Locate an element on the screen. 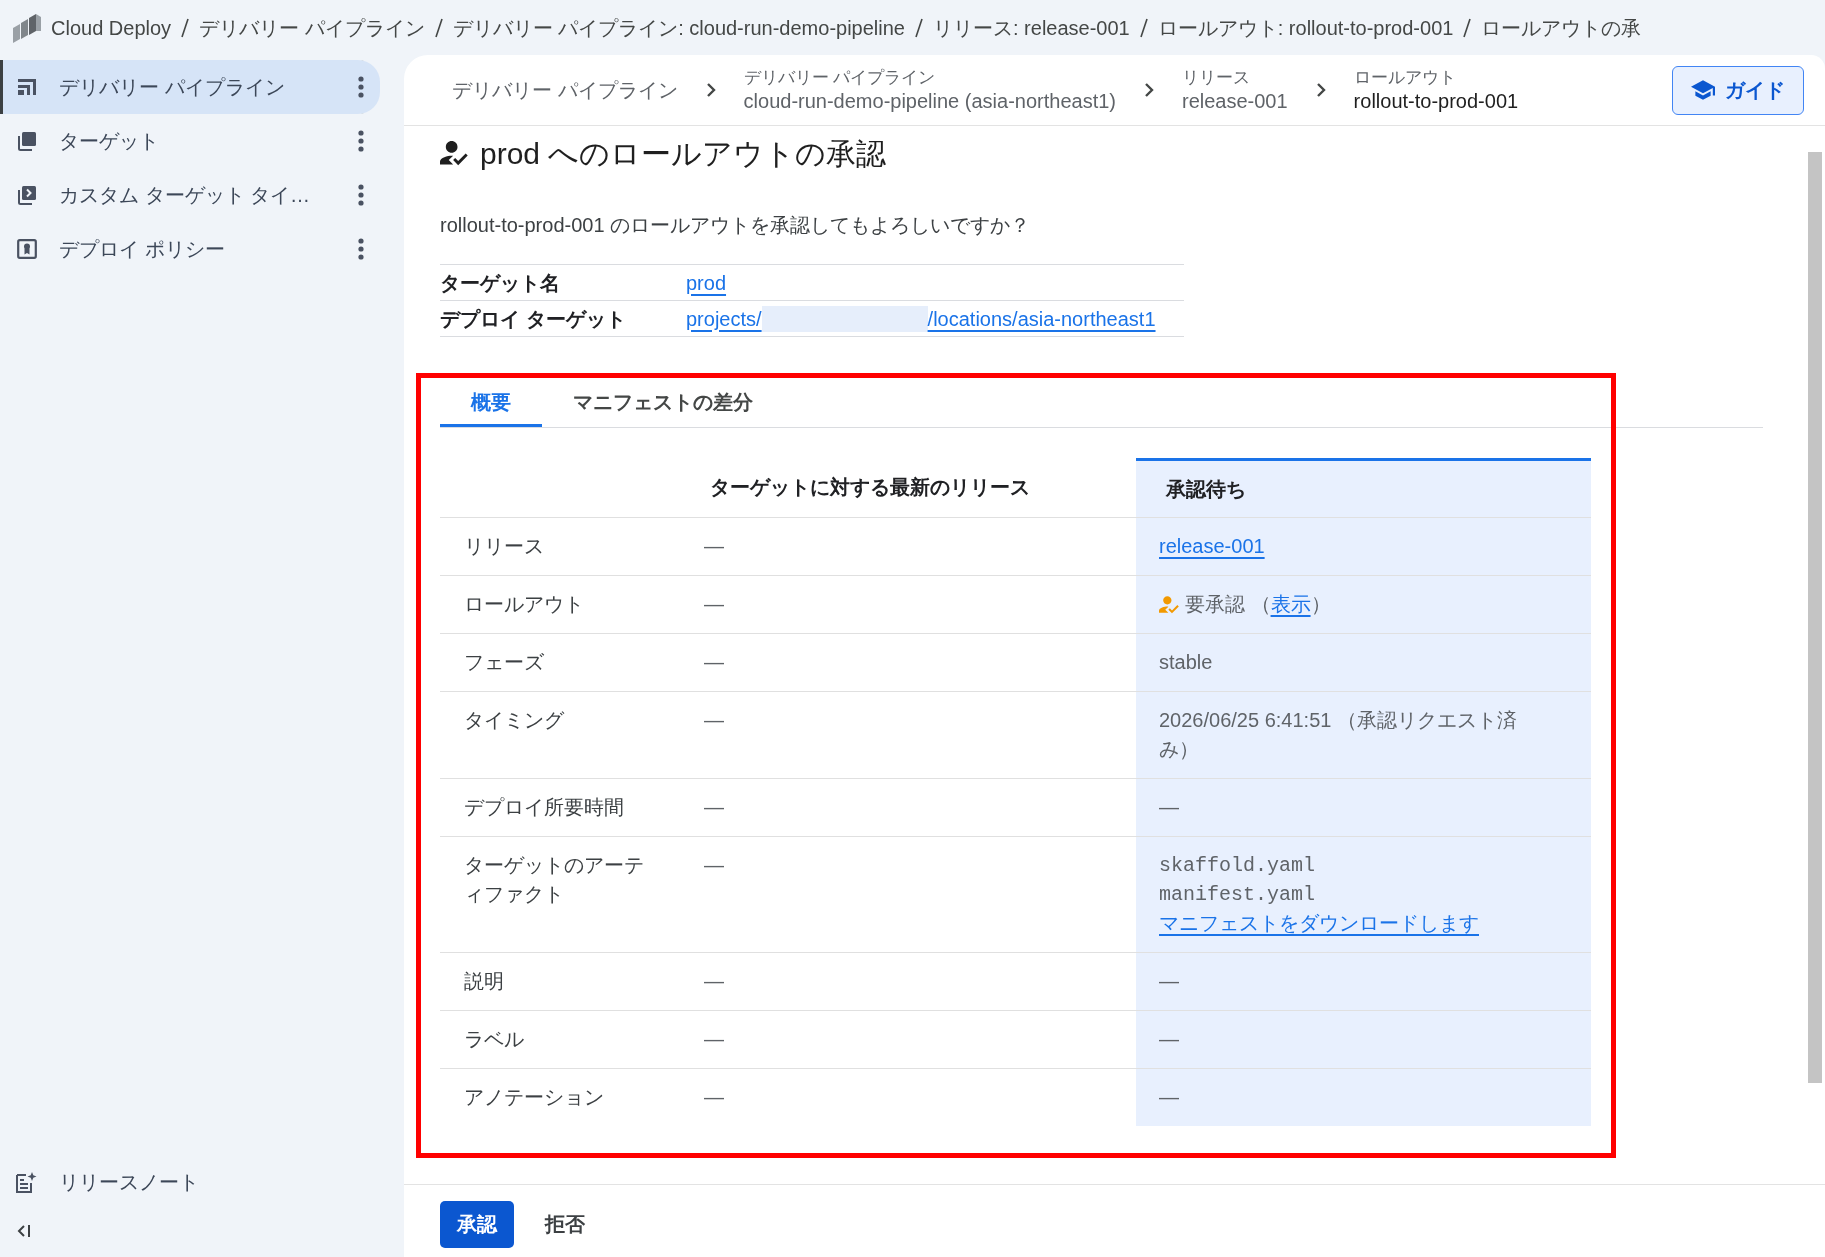  detail-label: ターゲット名 is located at coordinates (500, 283).